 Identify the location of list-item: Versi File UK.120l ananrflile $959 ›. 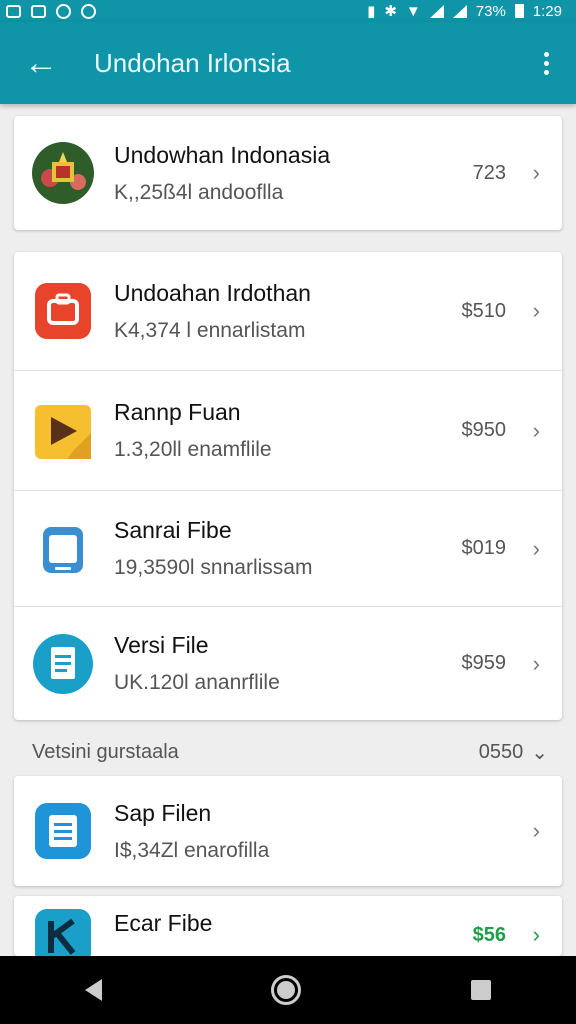
(288, 663).